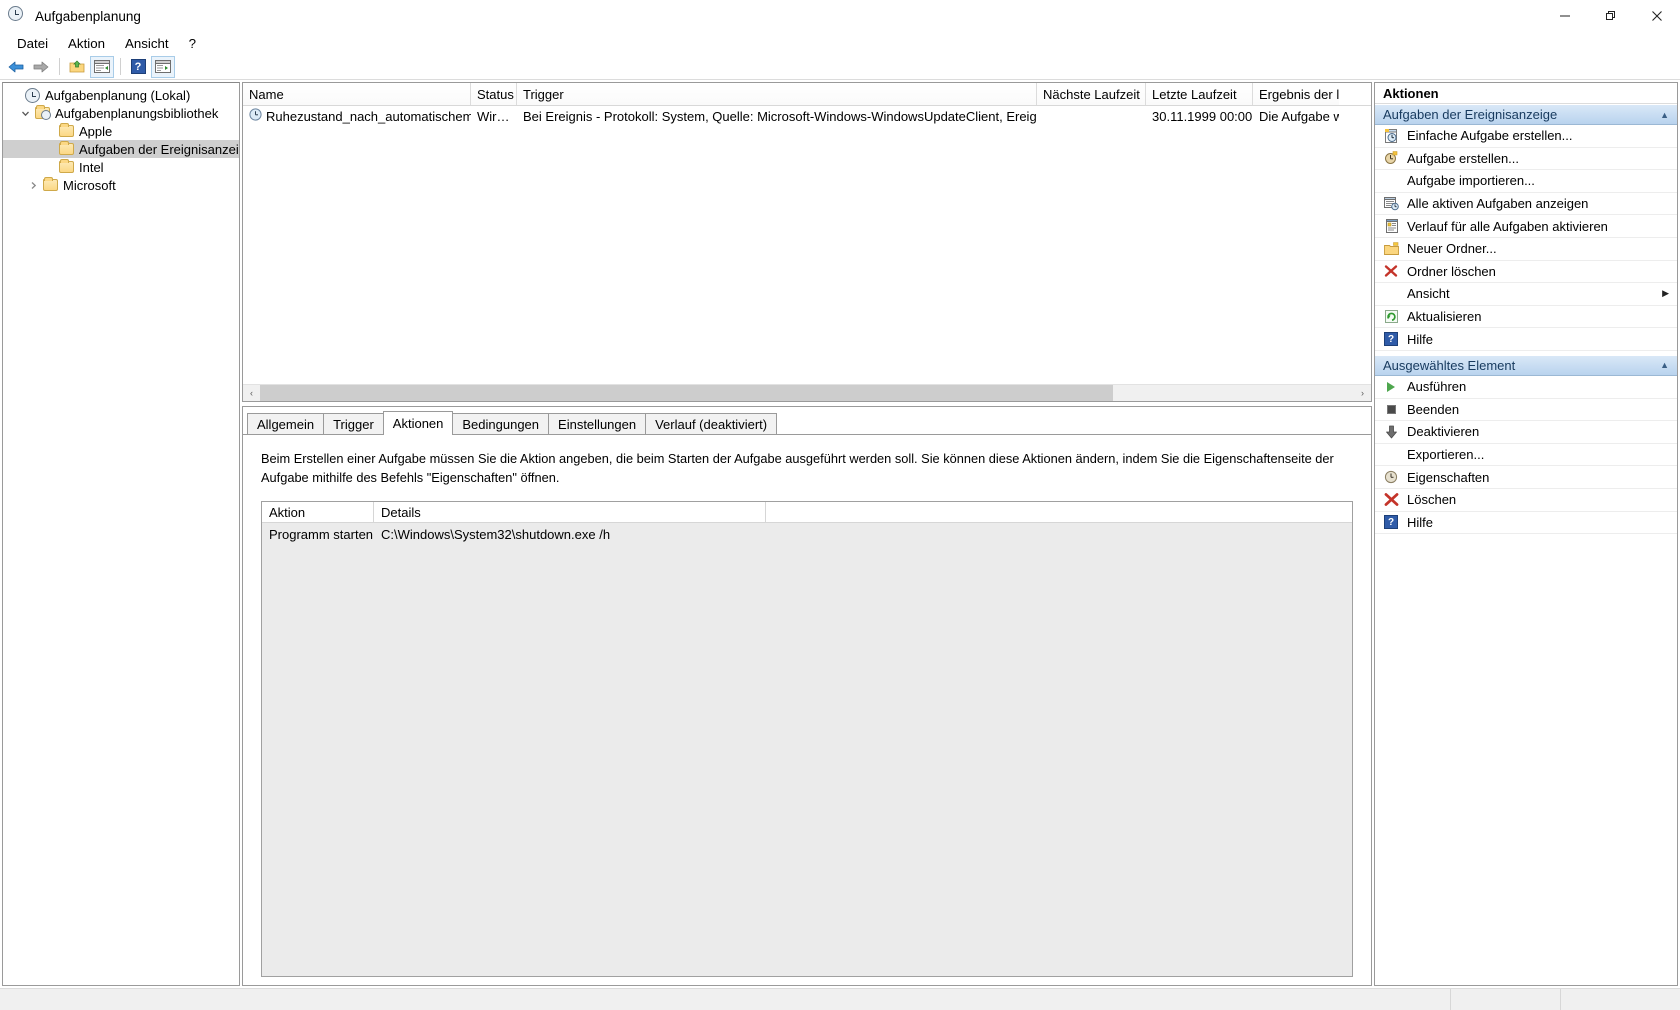  I want to click on column-header-status: Status, so click(494, 94).